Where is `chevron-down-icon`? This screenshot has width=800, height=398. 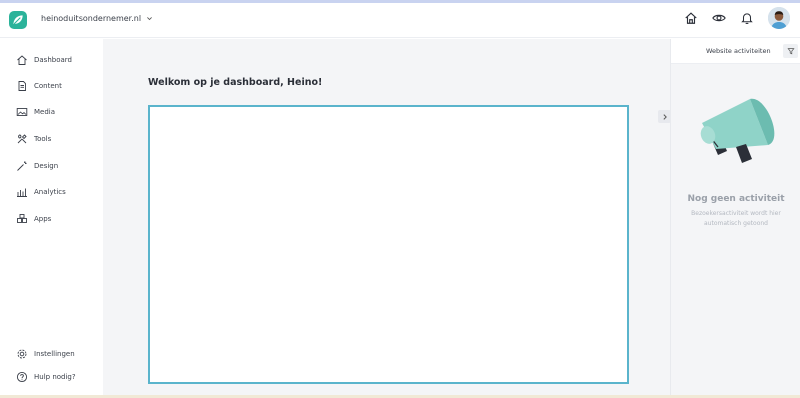 chevron-down-icon is located at coordinates (149, 19).